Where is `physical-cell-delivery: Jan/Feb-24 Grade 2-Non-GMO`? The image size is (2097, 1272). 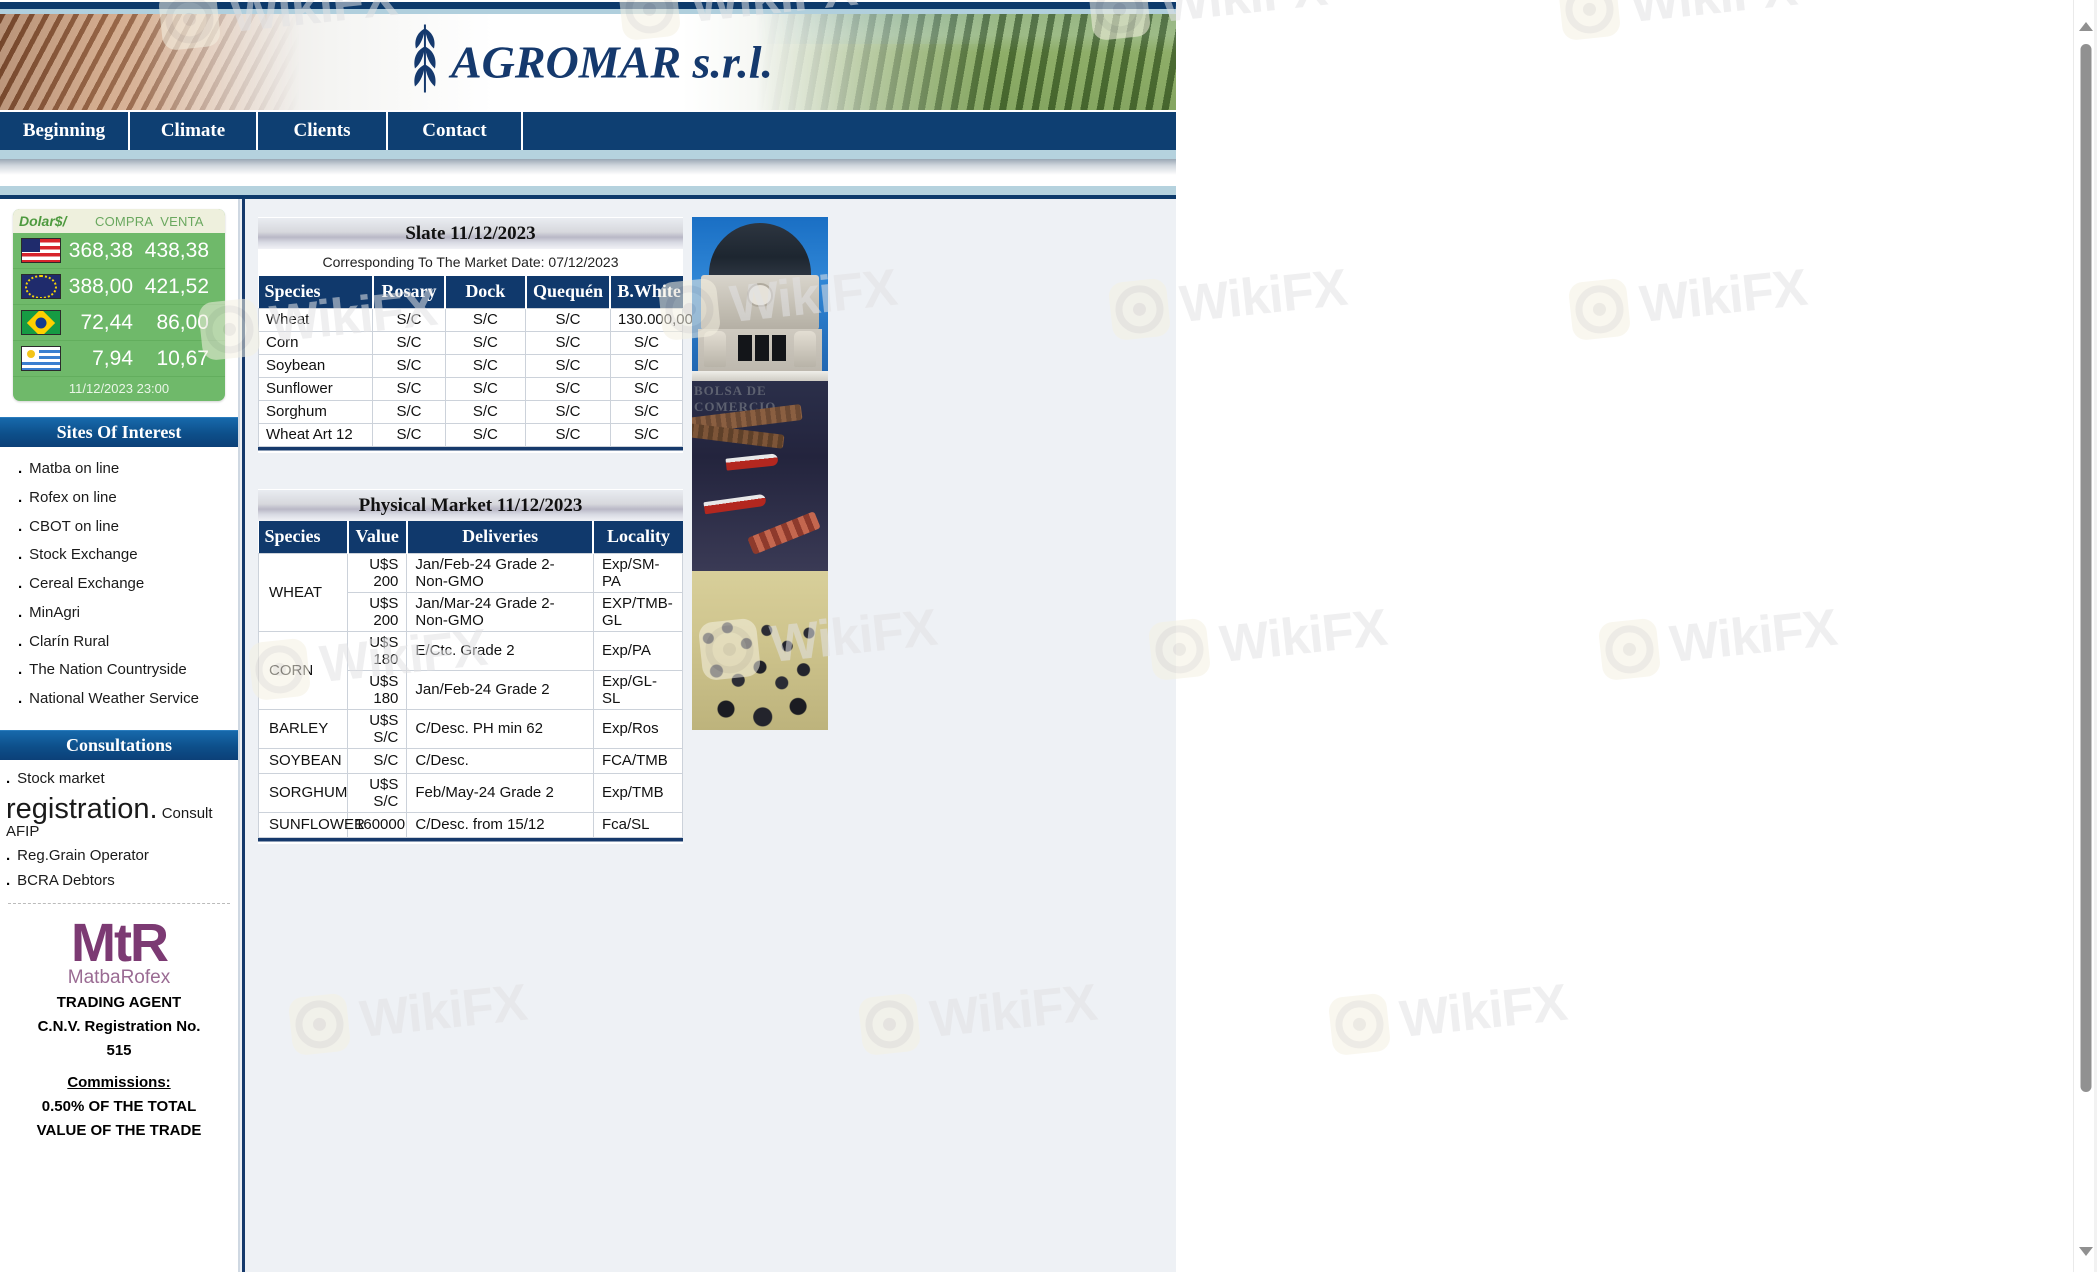 physical-cell-delivery: Jan/Feb-24 Grade 2-Non-GMO is located at coordinates (500, 572).